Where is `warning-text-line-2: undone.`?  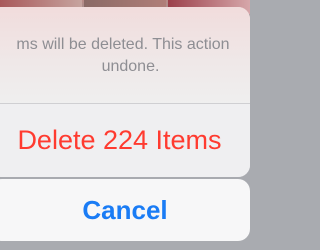 warning-text-line-2: undone. is located at coordinates (130, 66).